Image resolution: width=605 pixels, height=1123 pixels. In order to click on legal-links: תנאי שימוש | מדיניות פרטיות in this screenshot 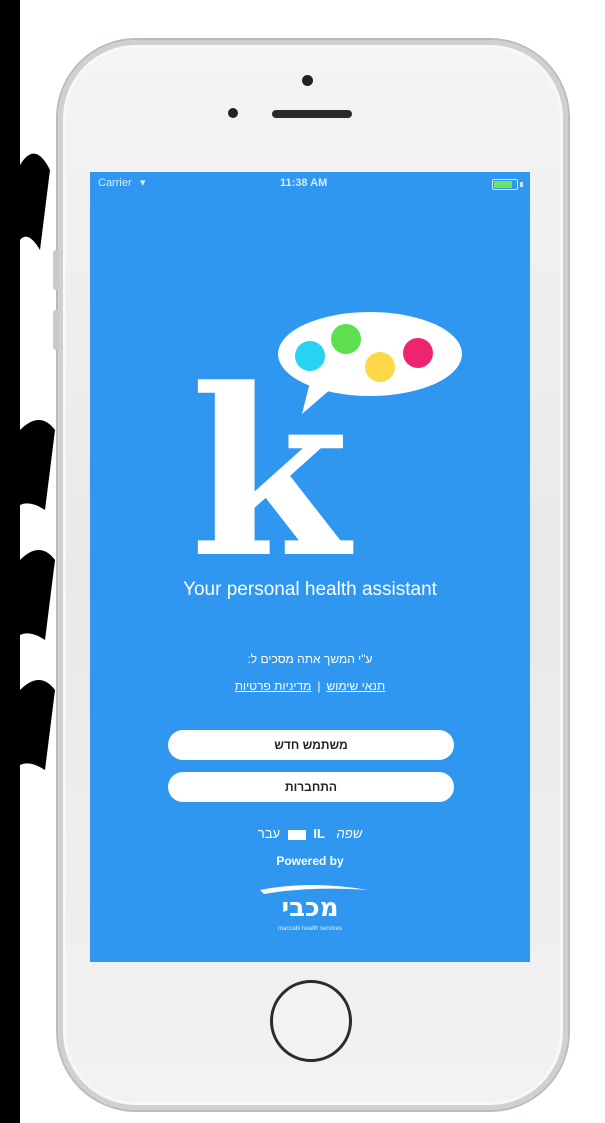, I will do `click(310, 686)`.